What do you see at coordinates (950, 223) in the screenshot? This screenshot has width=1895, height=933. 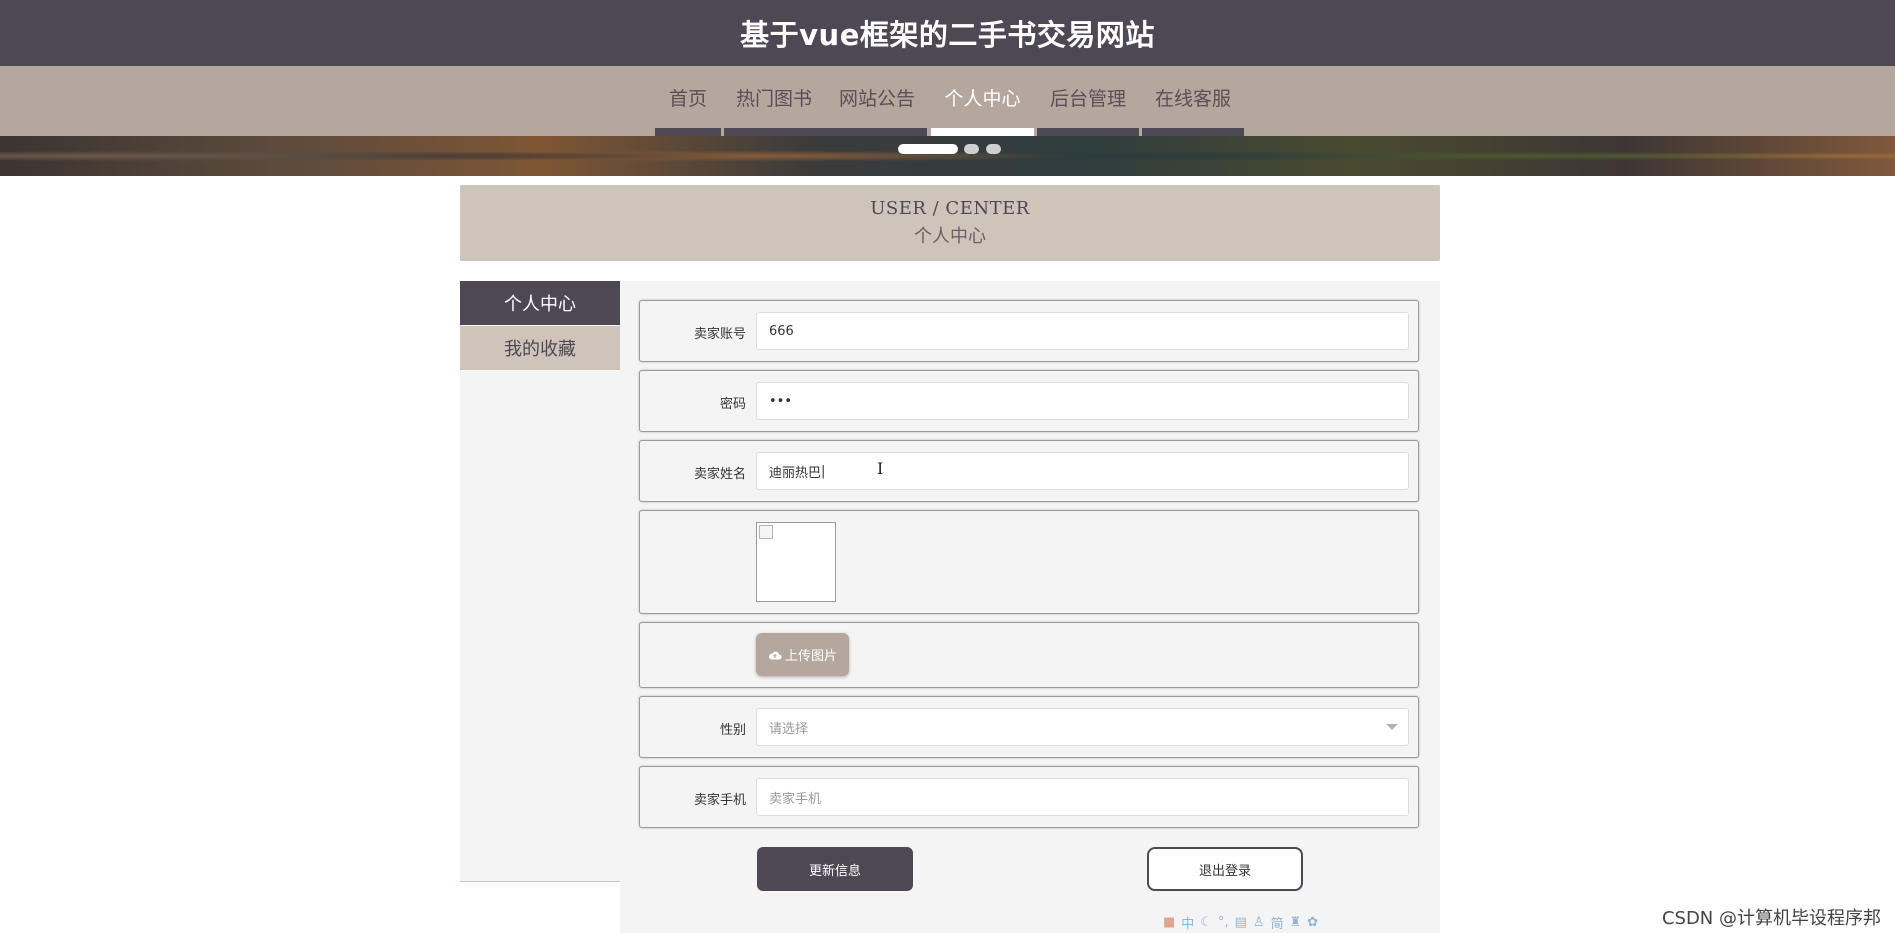 I see `section-header: USER / CENTER 个人中心` at bounding box center [950, 223].